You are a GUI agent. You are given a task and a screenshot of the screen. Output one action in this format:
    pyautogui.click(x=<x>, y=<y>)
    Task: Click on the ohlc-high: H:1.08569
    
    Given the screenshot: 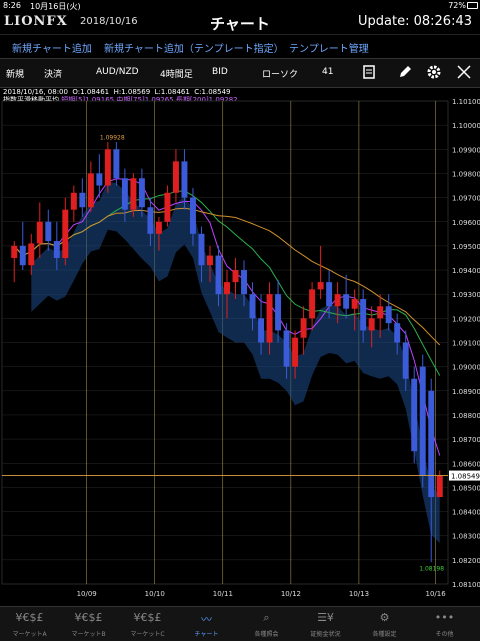 What is the action you would take?
    pyautogui.click(x=132, y=92)
    